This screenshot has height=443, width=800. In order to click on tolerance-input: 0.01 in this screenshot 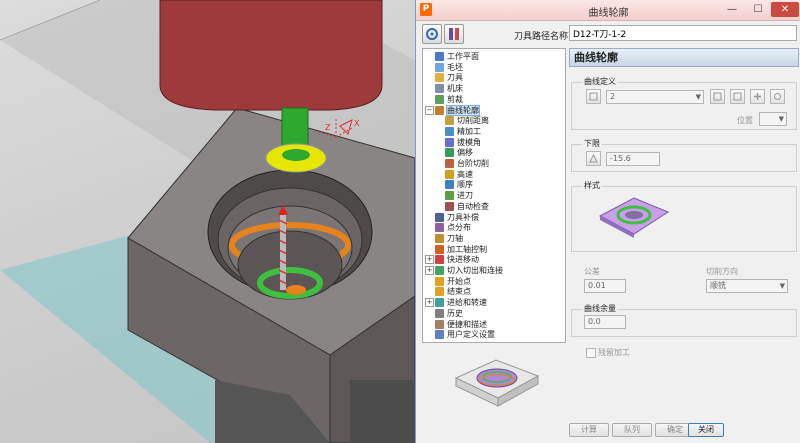, I will do `click(605, 286)`.